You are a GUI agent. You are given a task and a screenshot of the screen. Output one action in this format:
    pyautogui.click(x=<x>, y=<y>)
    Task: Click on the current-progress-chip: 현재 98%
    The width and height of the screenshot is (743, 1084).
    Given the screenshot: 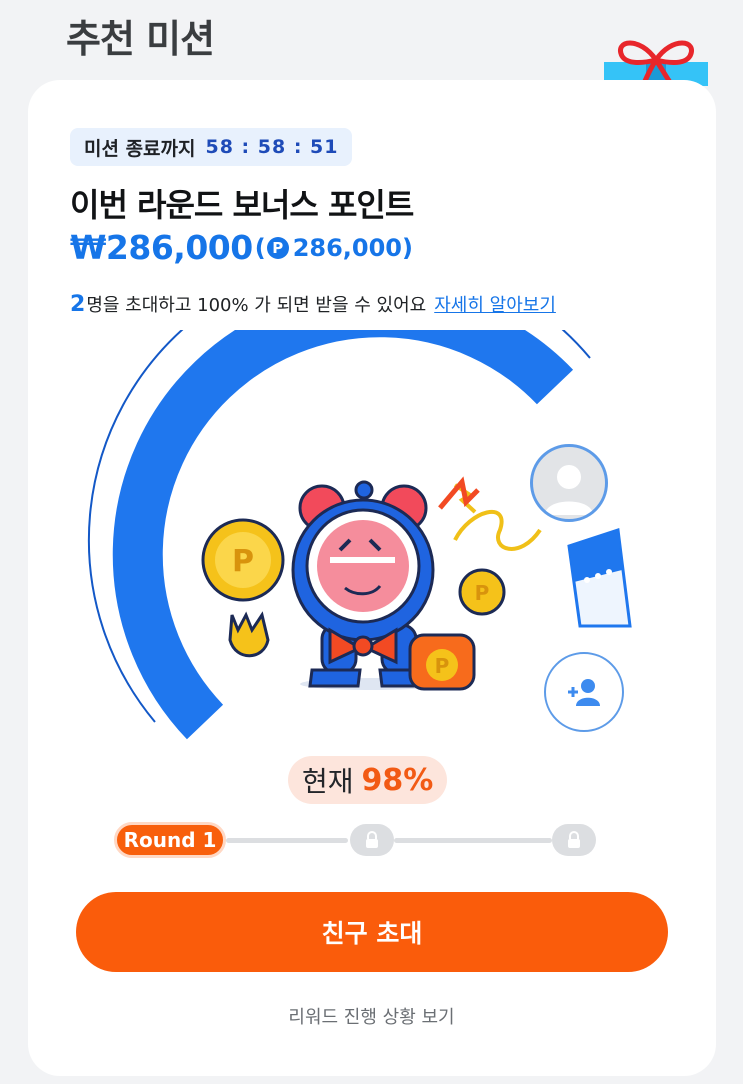 What is the action you would take?
    pyautogui.click(x=368, y=780)
    